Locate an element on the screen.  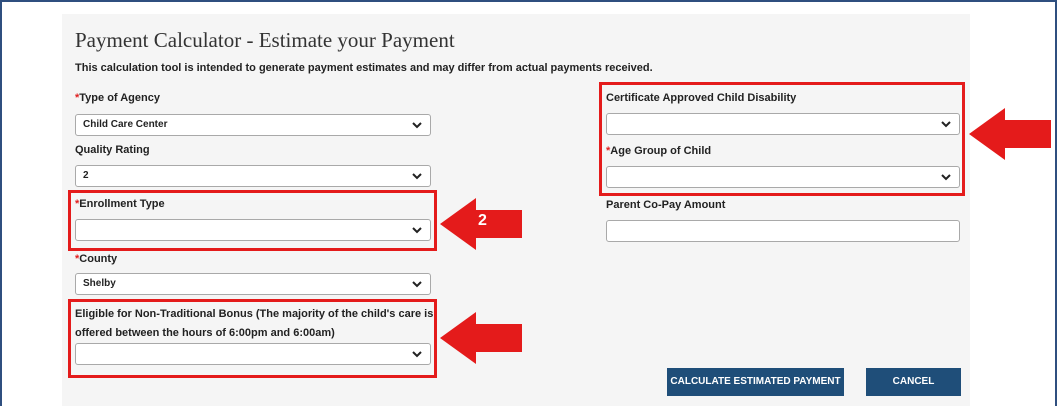
step-number: 2 is located at coordinates (482, 220).